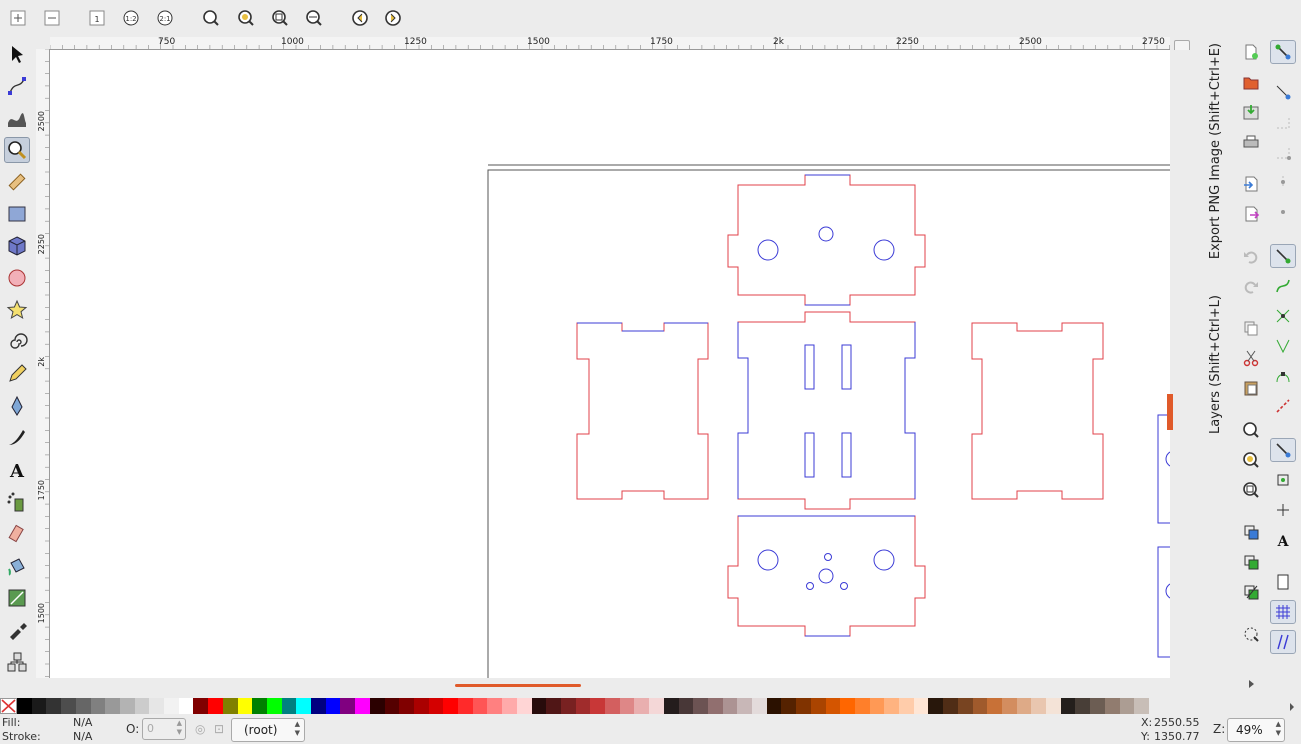 This screenshot has width=1301, height=744. I want to click on snap-bbox-icon, so click(1283, 92).